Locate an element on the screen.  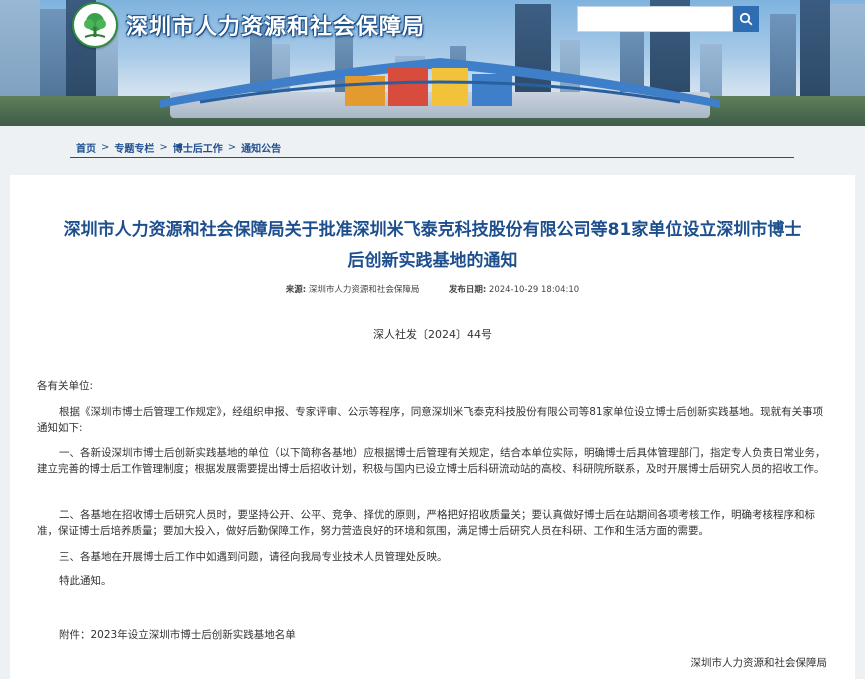
site-logo: 深圳市人力资源和社会保障局 is located at coordinates (248, 25).